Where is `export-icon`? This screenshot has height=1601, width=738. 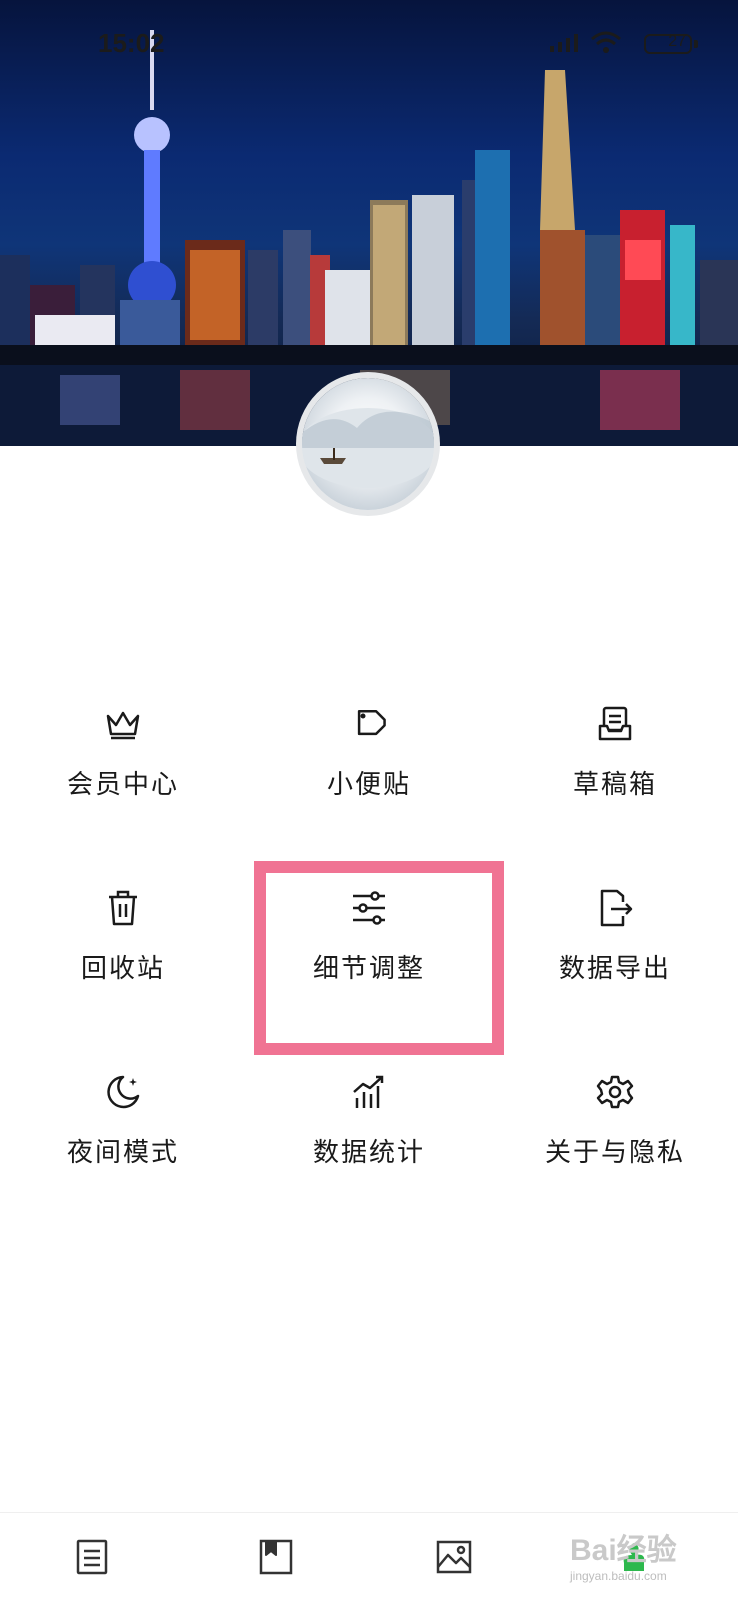 export-icon is located at coordinates (616, 908).